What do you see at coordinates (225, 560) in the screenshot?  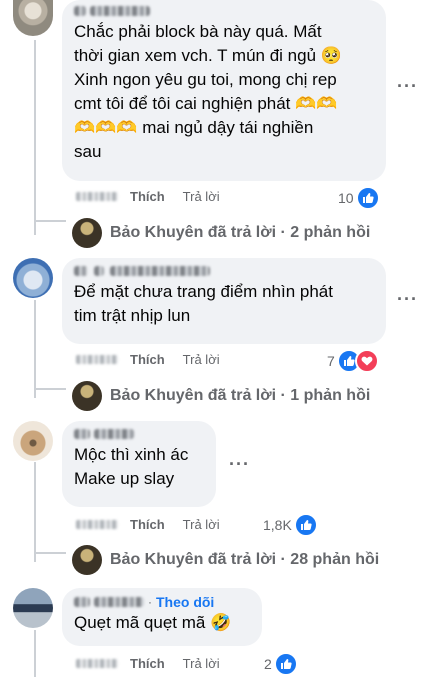 I see `view-replies-link: Bảo Khuyên đã trả lời · 28 phản hồi` at bounding box center [225, 560].